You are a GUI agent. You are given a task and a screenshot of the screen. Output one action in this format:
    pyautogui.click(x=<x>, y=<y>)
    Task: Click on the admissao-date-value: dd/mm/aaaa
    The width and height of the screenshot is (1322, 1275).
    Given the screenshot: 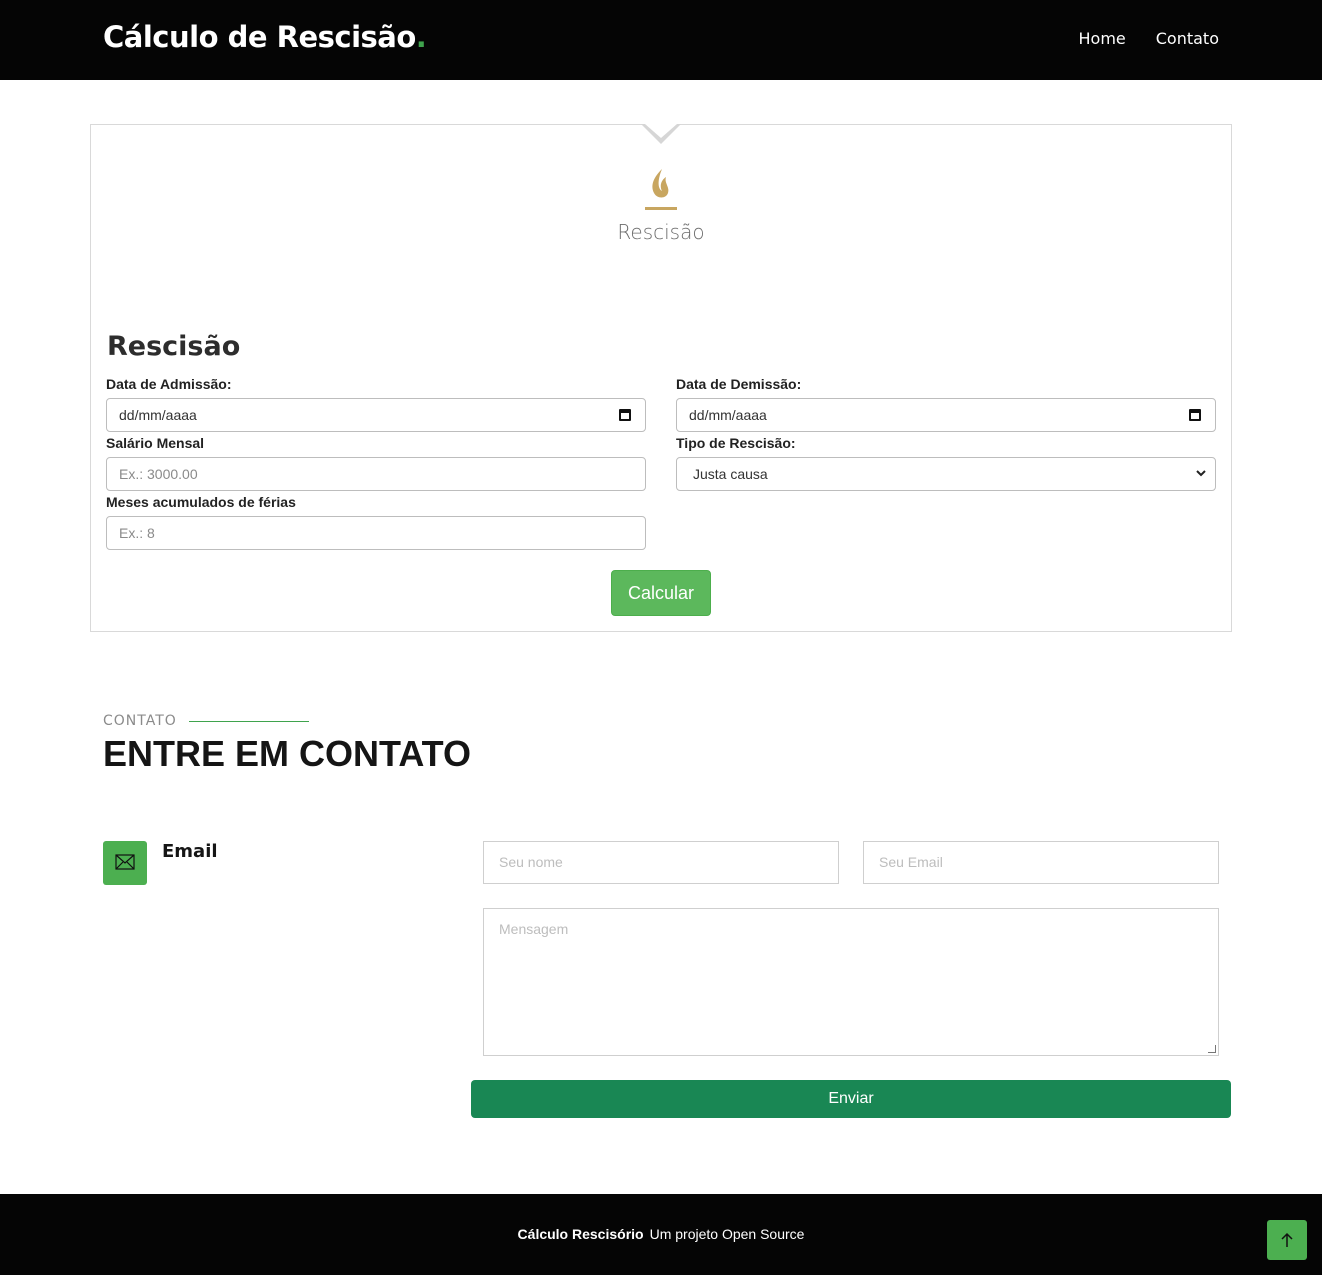 What is the action you would take?
    pyautogui.click(x=158, y=415)
    